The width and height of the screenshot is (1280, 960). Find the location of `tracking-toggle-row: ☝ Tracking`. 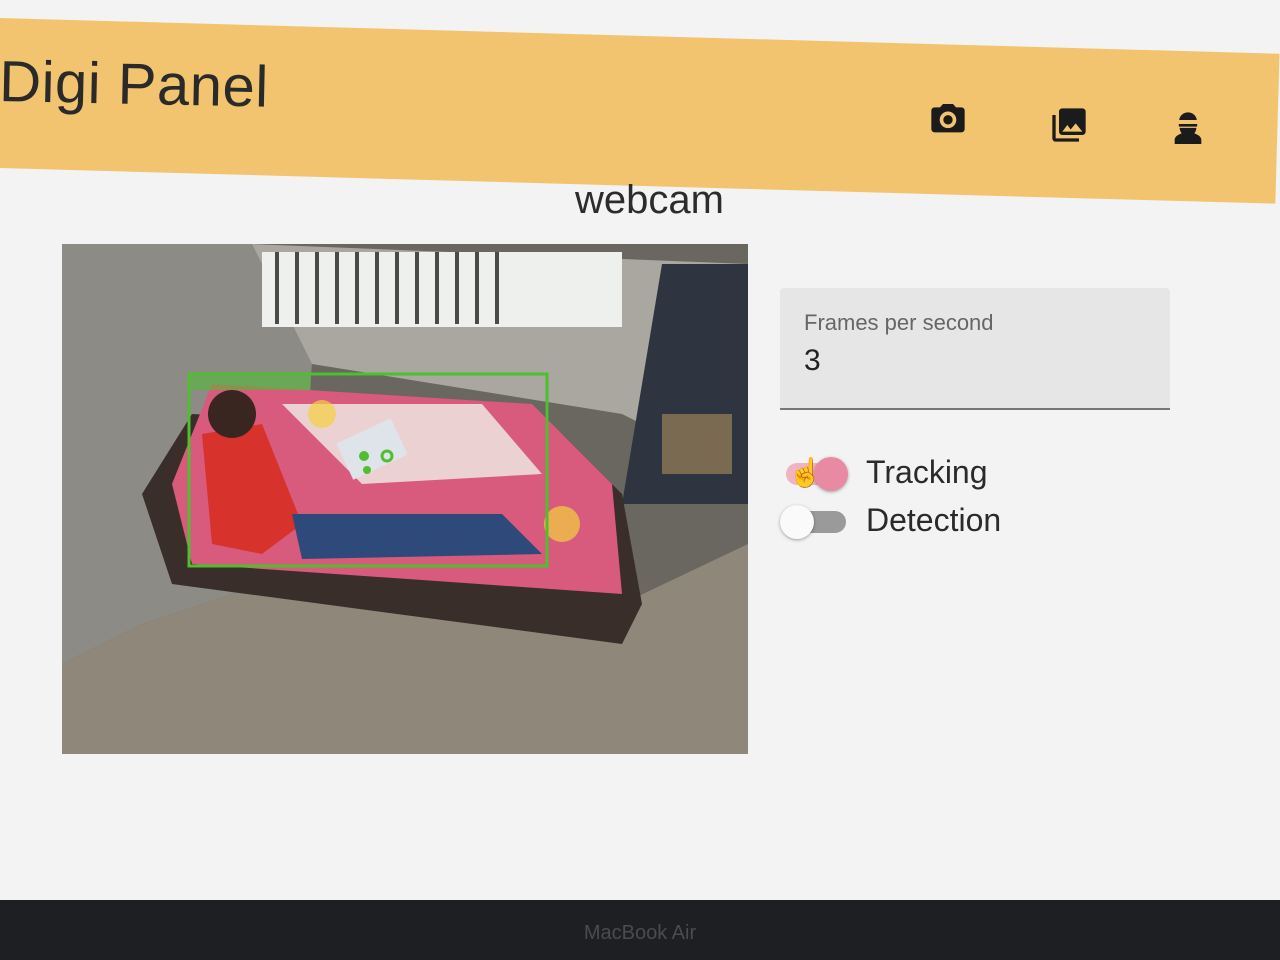

tracking-toggle-row: ☝ Tracking is located at coordinates (884, 472).